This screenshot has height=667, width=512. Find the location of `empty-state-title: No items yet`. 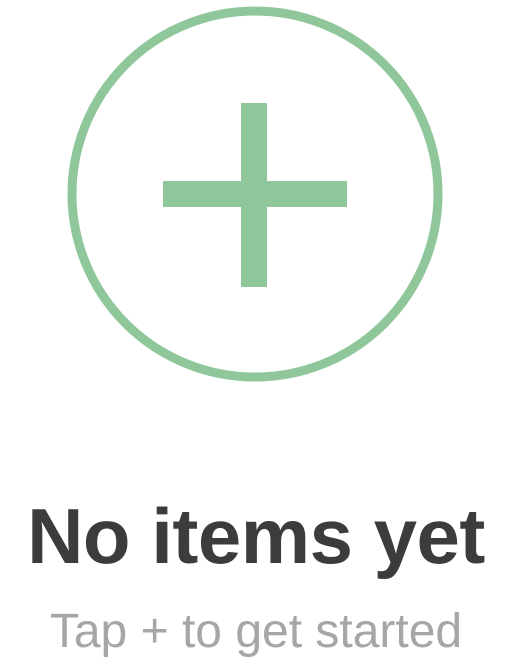

empty-state-title: No items yet is located at coordinates (256, 536).